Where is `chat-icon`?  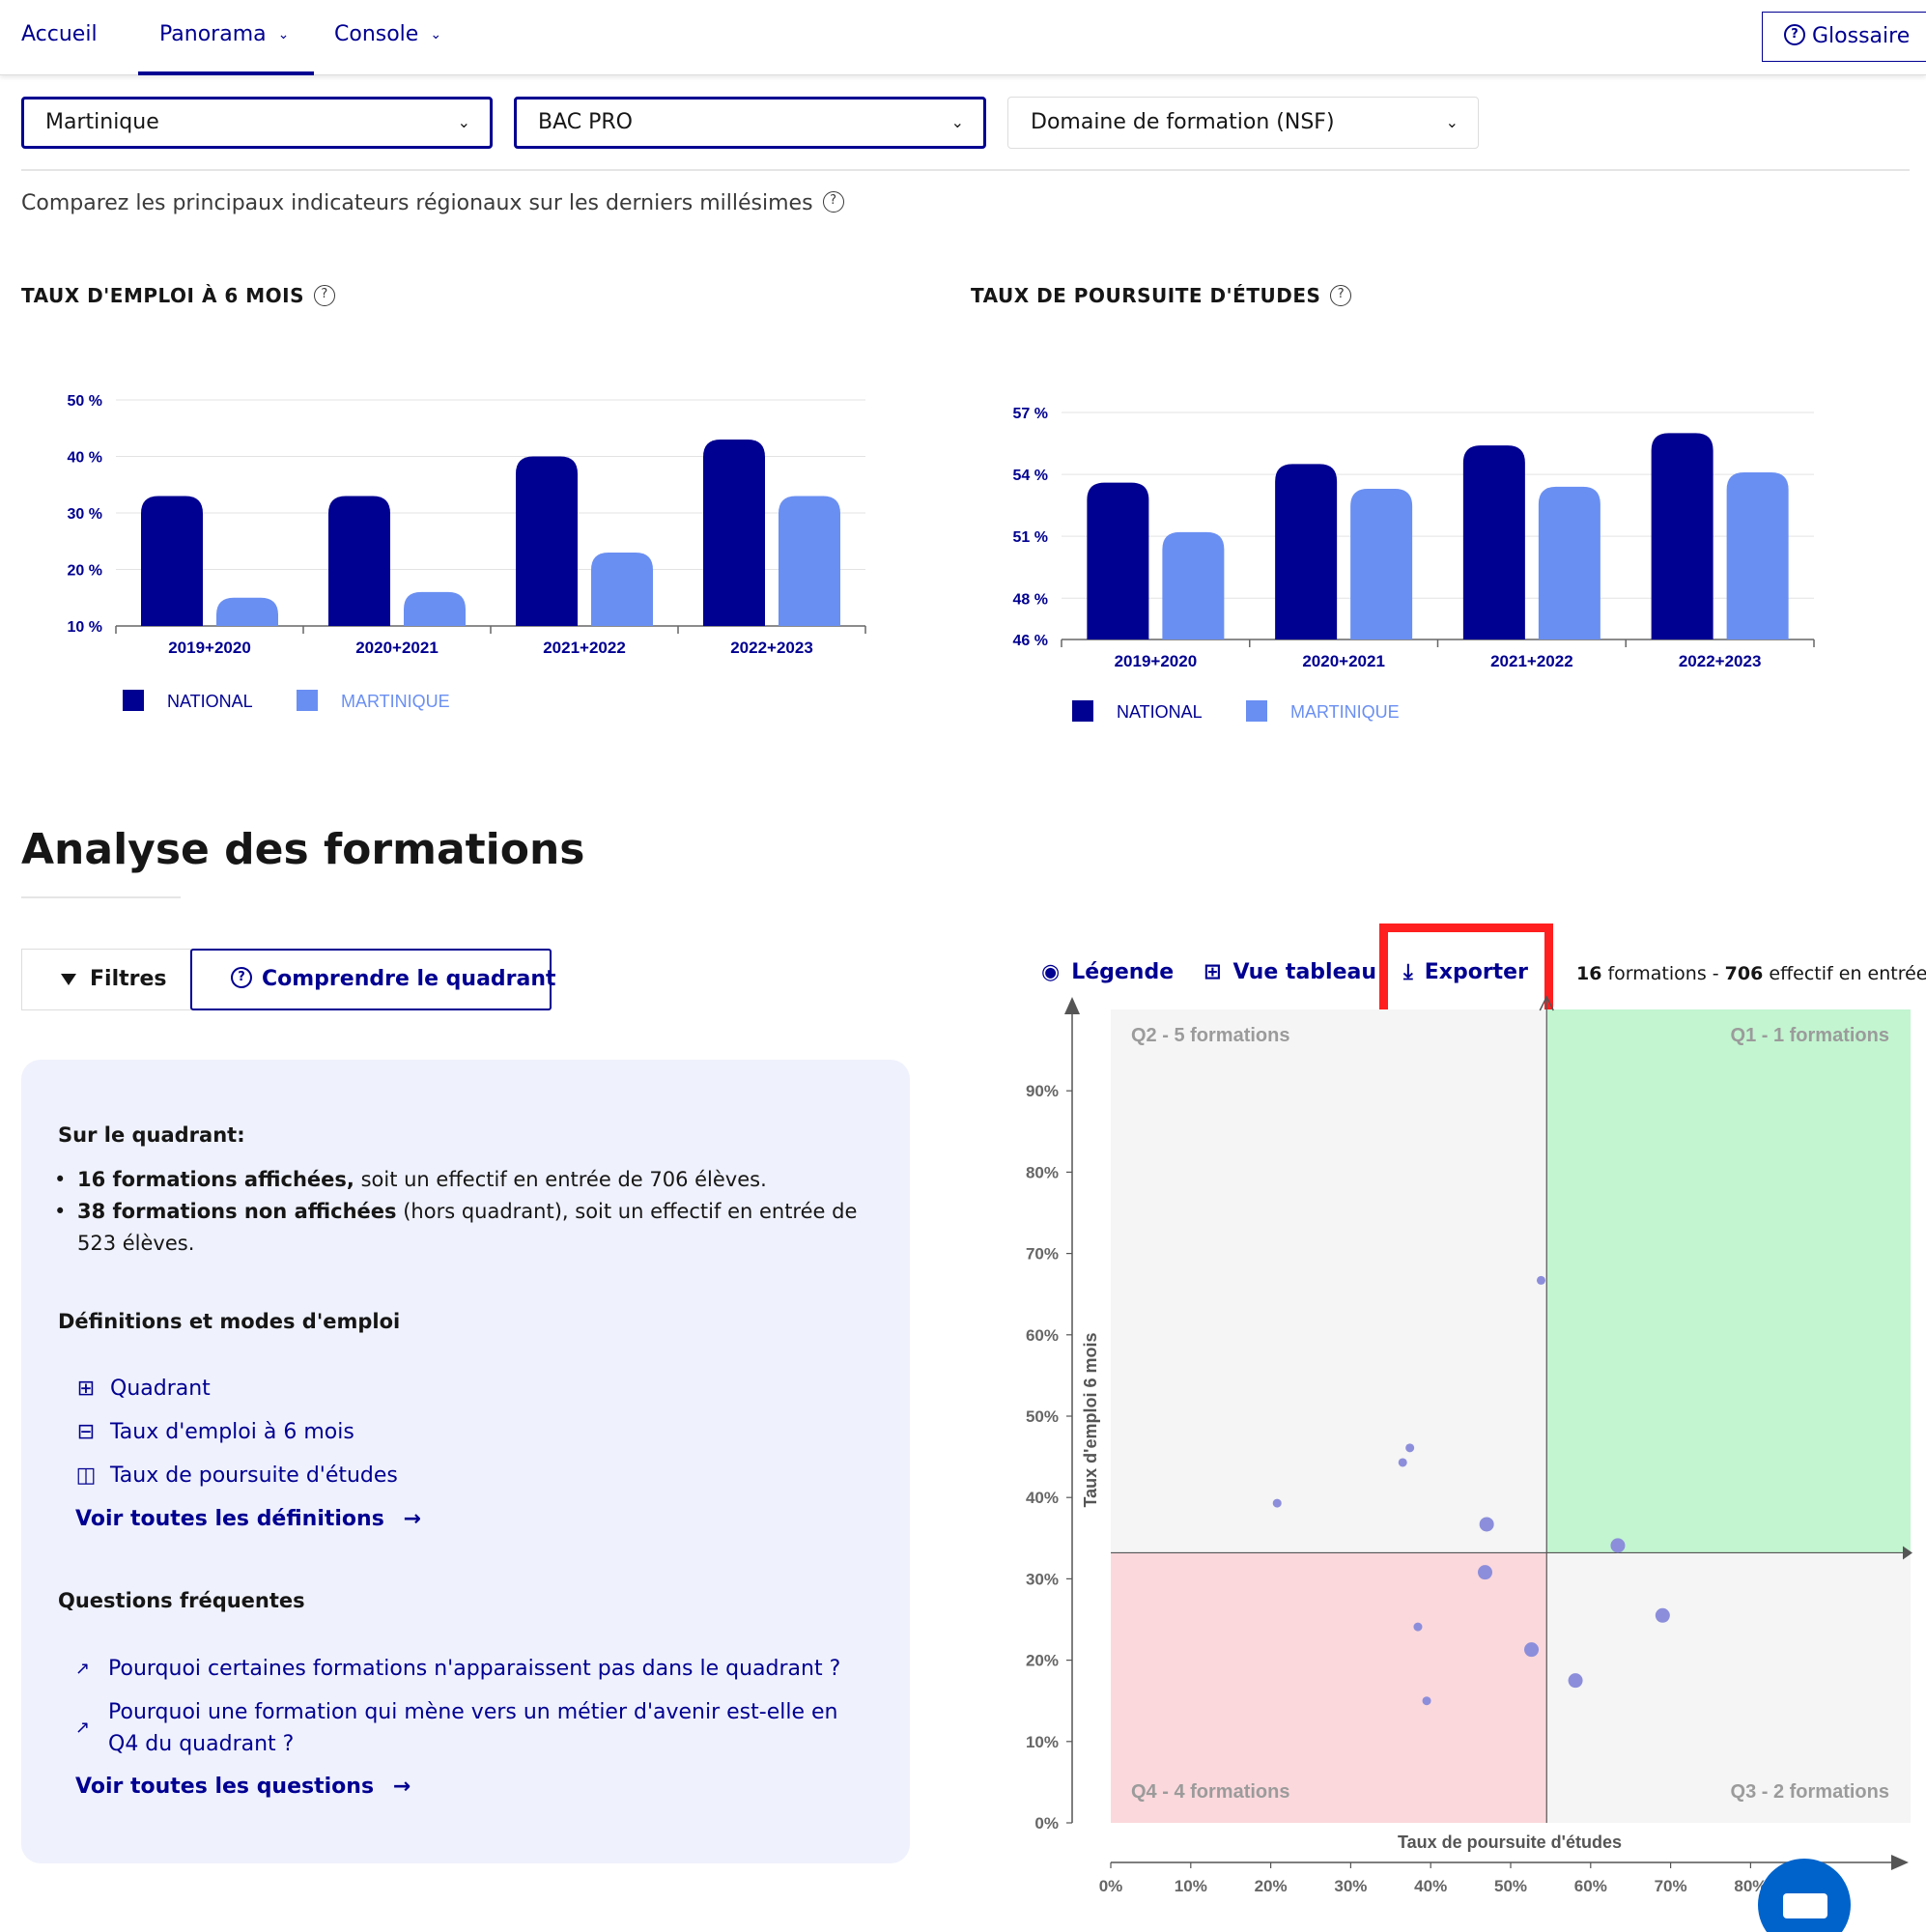 chat-icon is located at coordinates (1805, 1905).